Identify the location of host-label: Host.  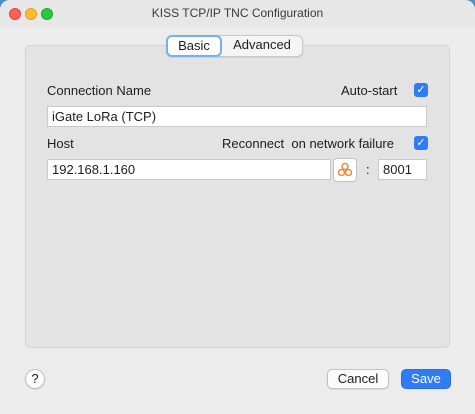
(60, 143).